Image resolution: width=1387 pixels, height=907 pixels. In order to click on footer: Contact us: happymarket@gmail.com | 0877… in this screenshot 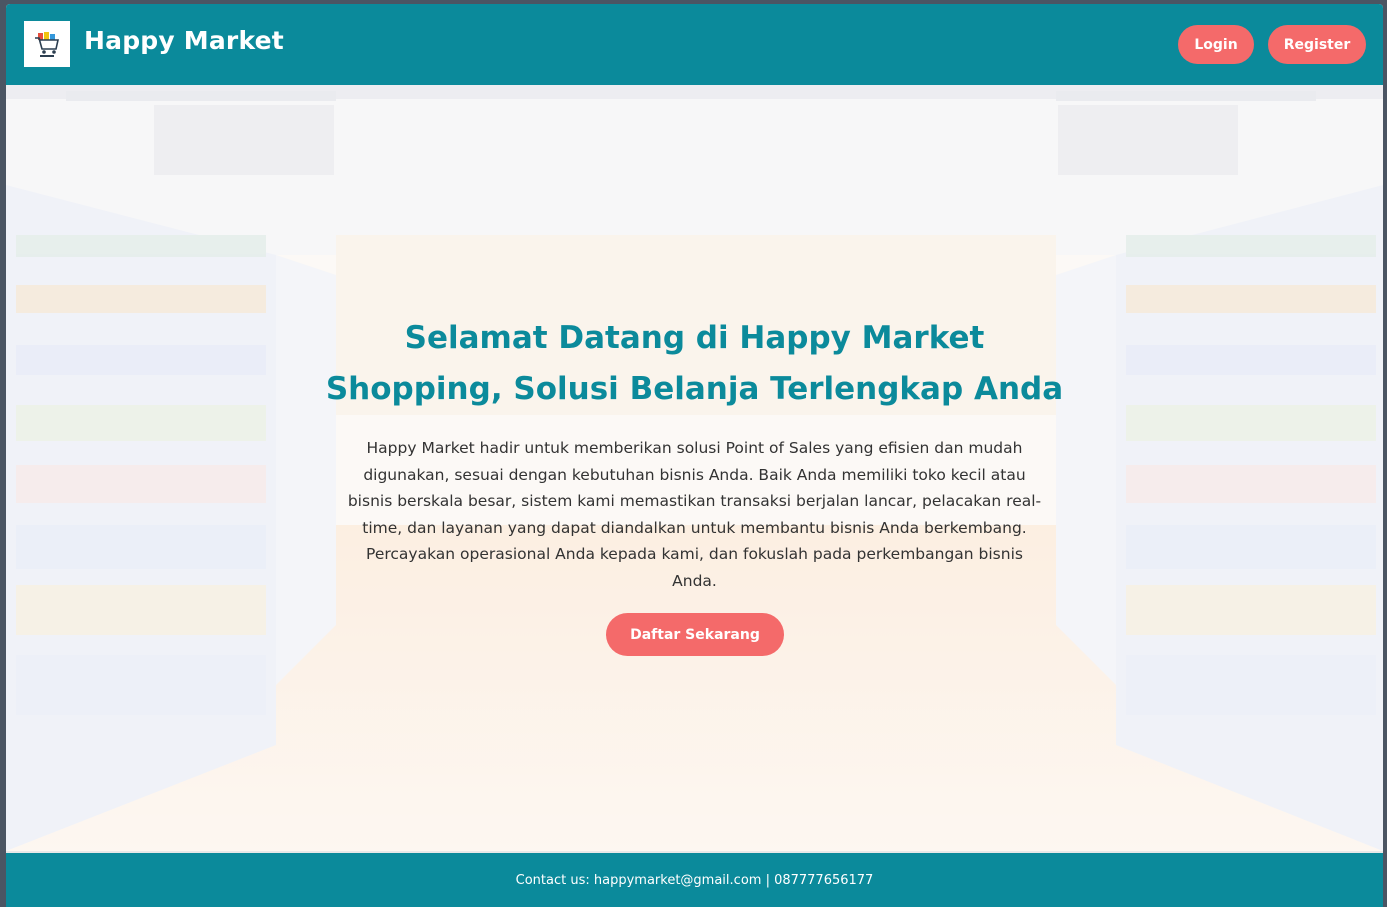, I will do `click(694, 879)`.